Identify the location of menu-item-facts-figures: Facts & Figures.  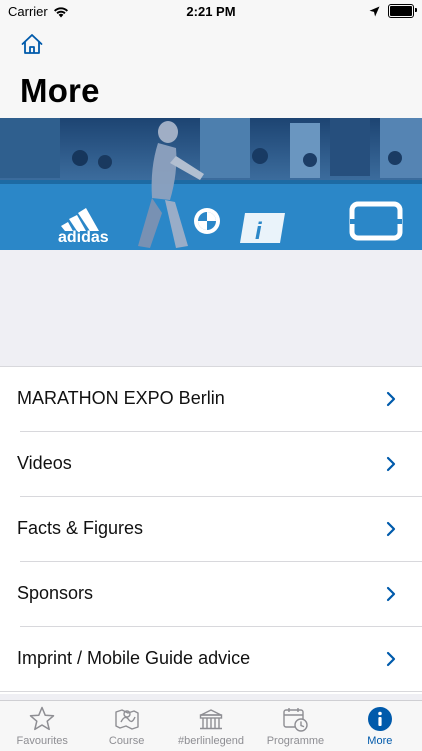
(211, 529).